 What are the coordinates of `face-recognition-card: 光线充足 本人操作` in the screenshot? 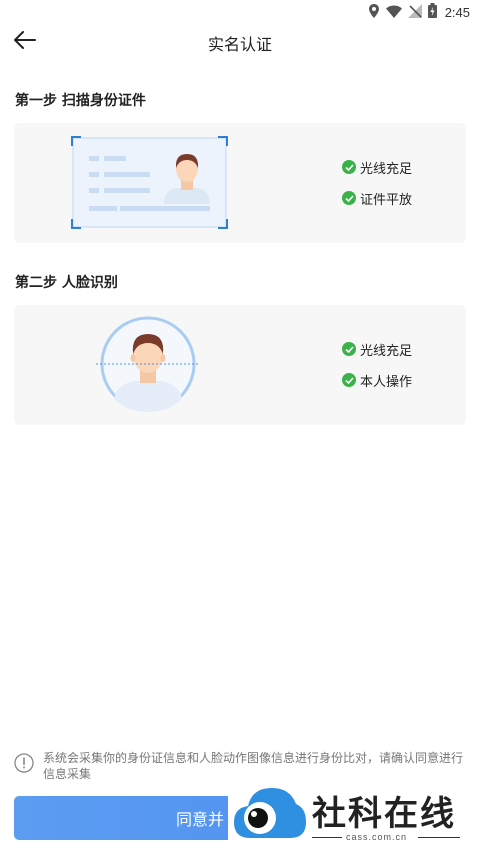 It's located at (240, 365).